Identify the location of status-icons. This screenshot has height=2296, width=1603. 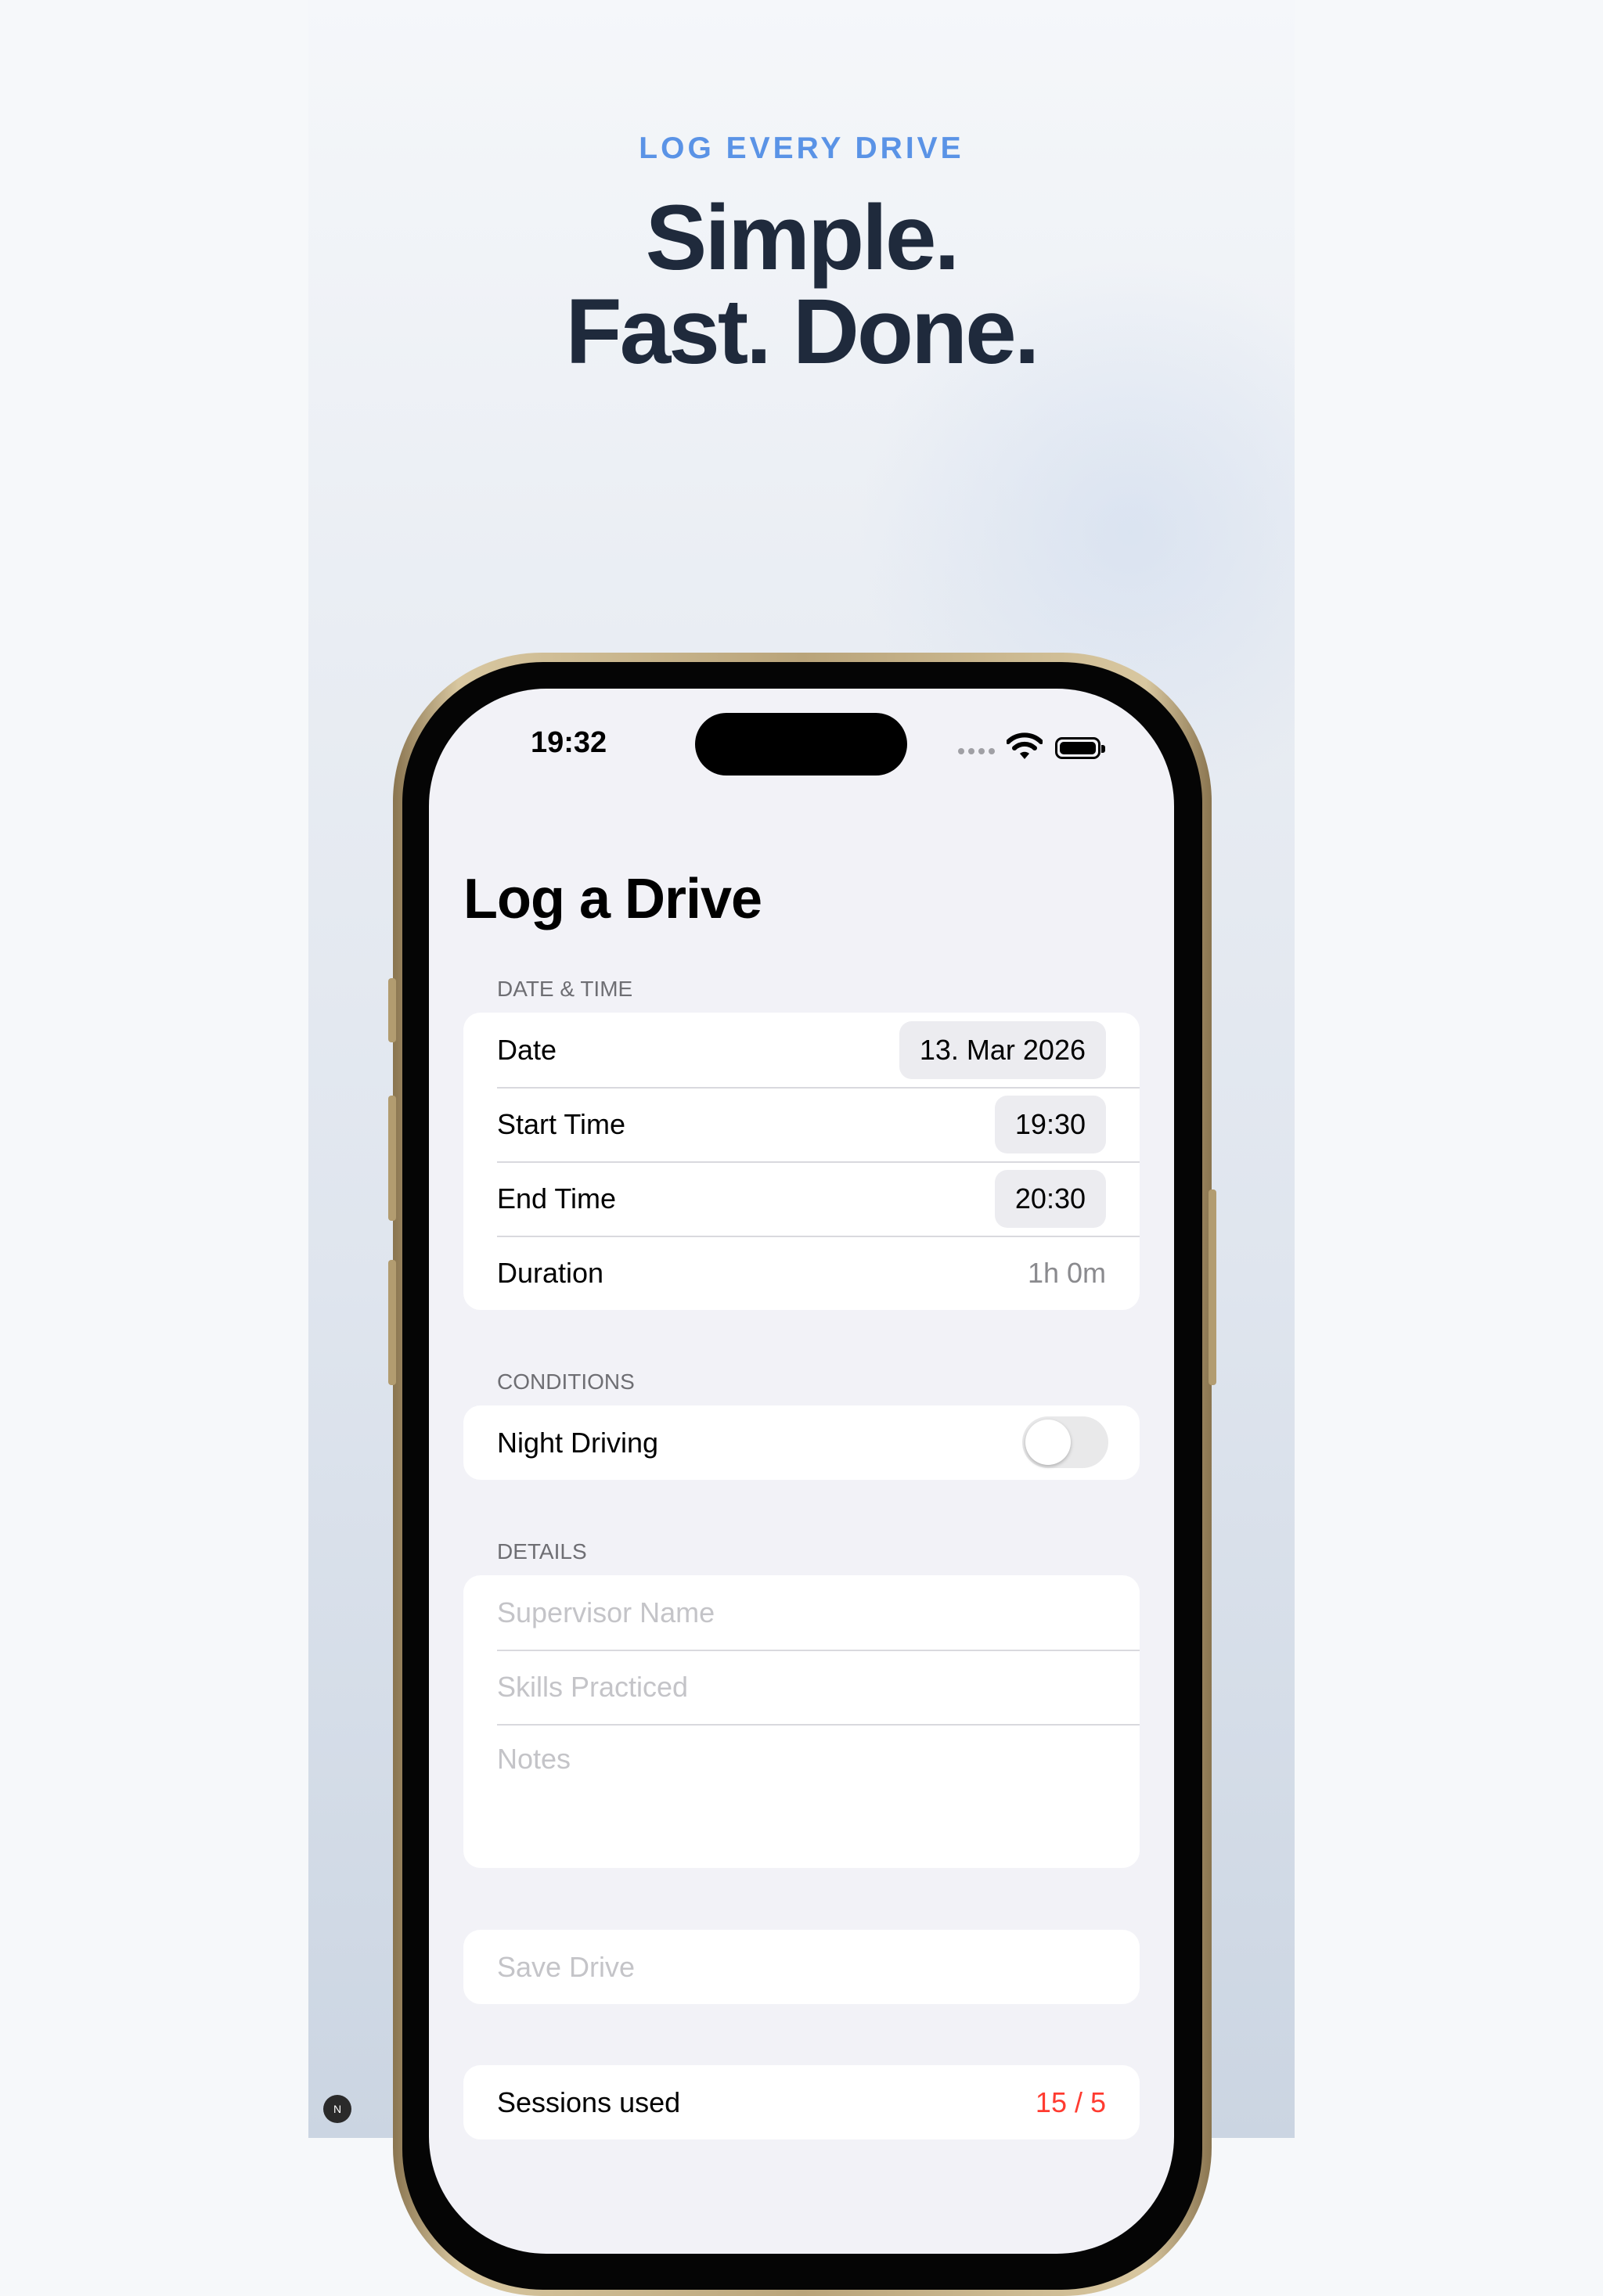
(1036, 748).